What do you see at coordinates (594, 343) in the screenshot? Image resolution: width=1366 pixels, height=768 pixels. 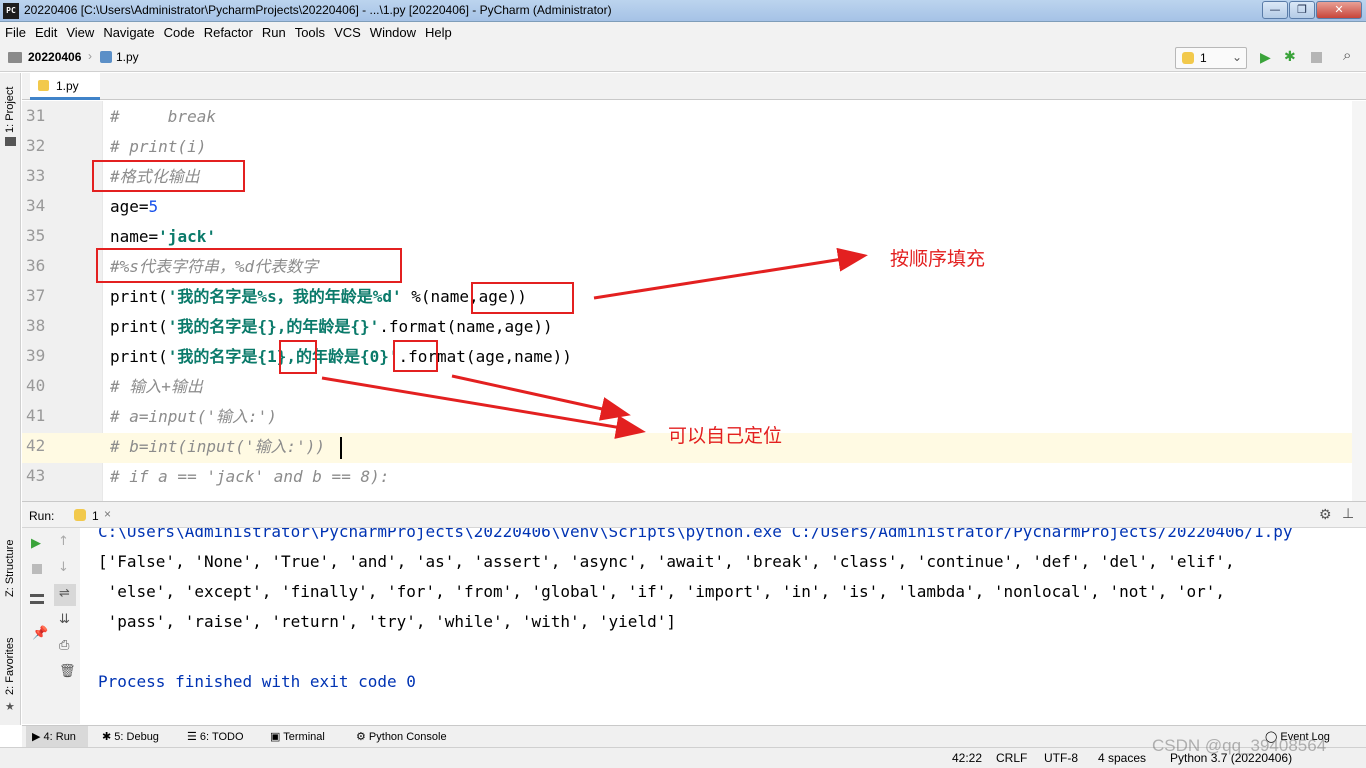 I see `annotation-arrows` at bounding box center [594, 343].